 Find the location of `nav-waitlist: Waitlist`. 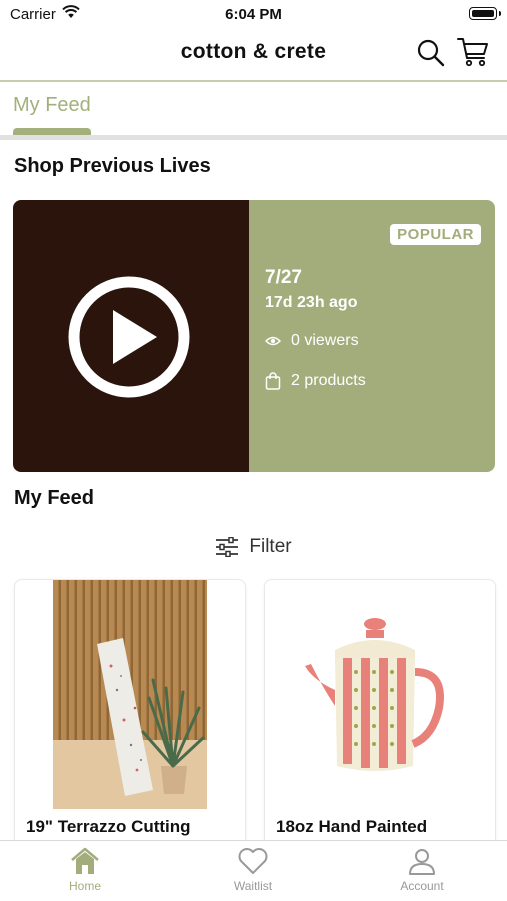

nav-waitlist: Waitlist is located at coordinates (253, 870).